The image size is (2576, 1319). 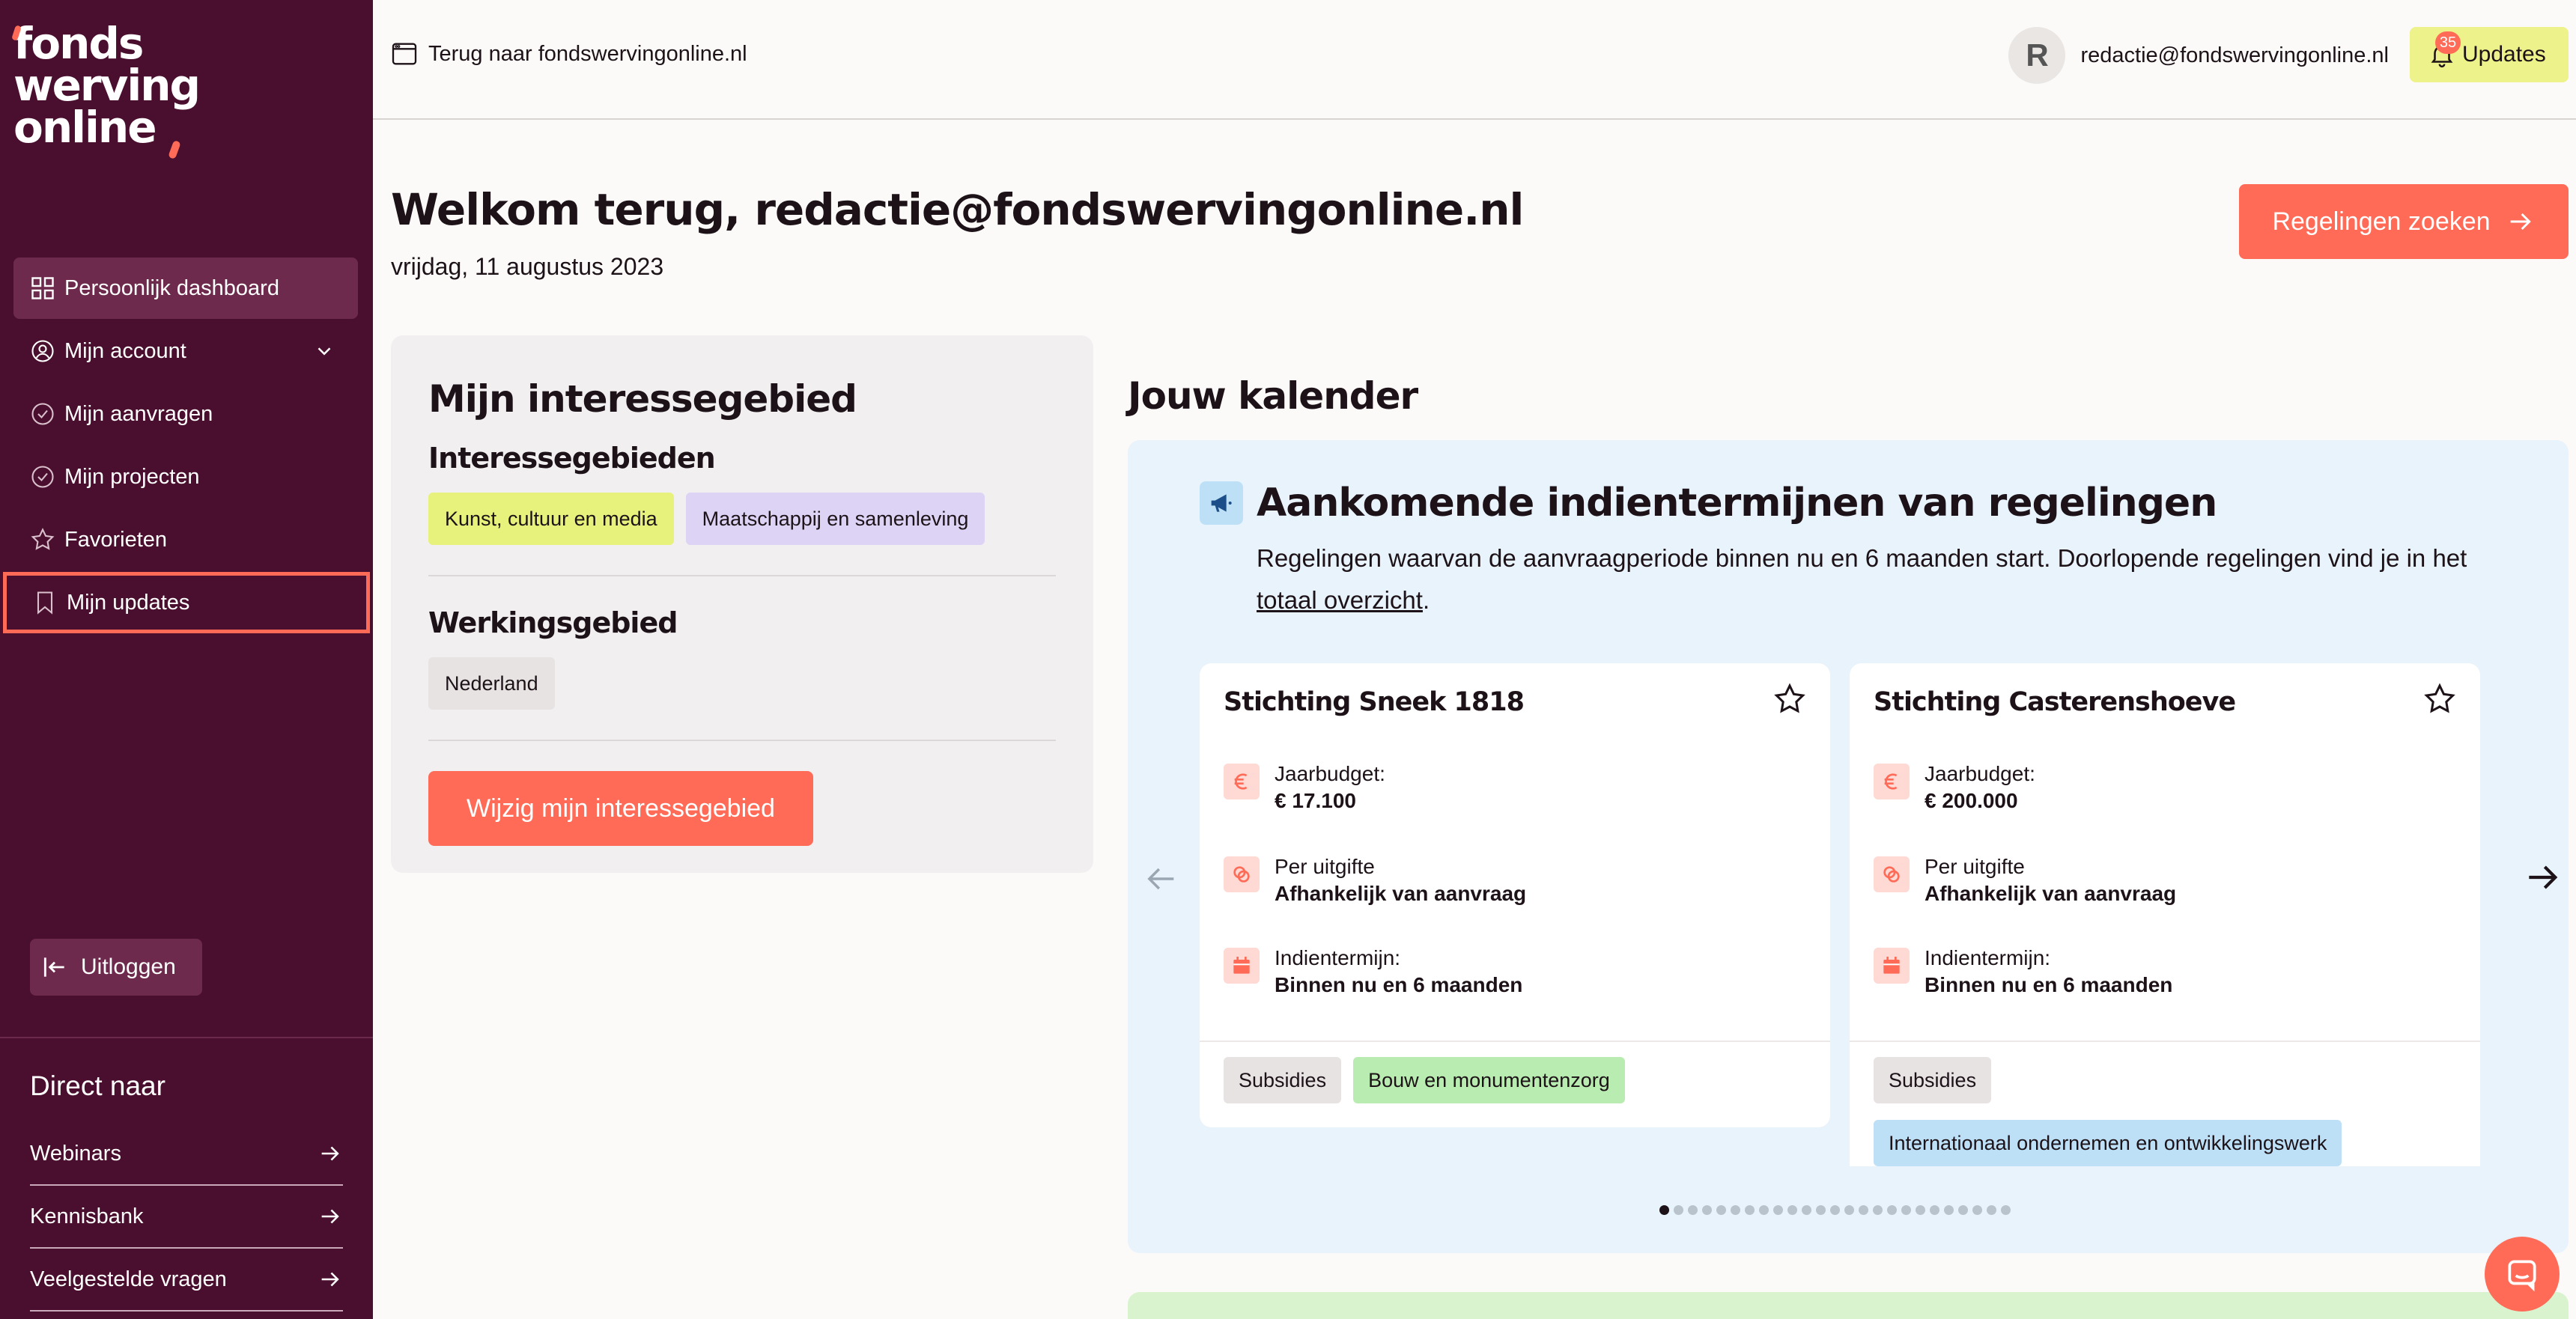 I want to click on direct-link-faq: Veelgestelde vragen, so click(x=186, y=1280).